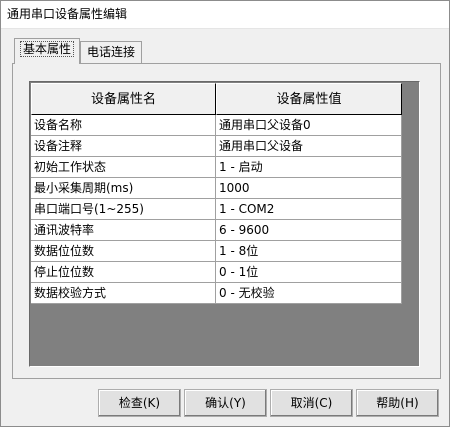 Image resolution: width=450 pixels, height=427 pixels. What do you see at coordinates (225, 15) in the screenshot?
I see `title-bar: 通用串口设备属性编辑` at bounding box center [225, 15].